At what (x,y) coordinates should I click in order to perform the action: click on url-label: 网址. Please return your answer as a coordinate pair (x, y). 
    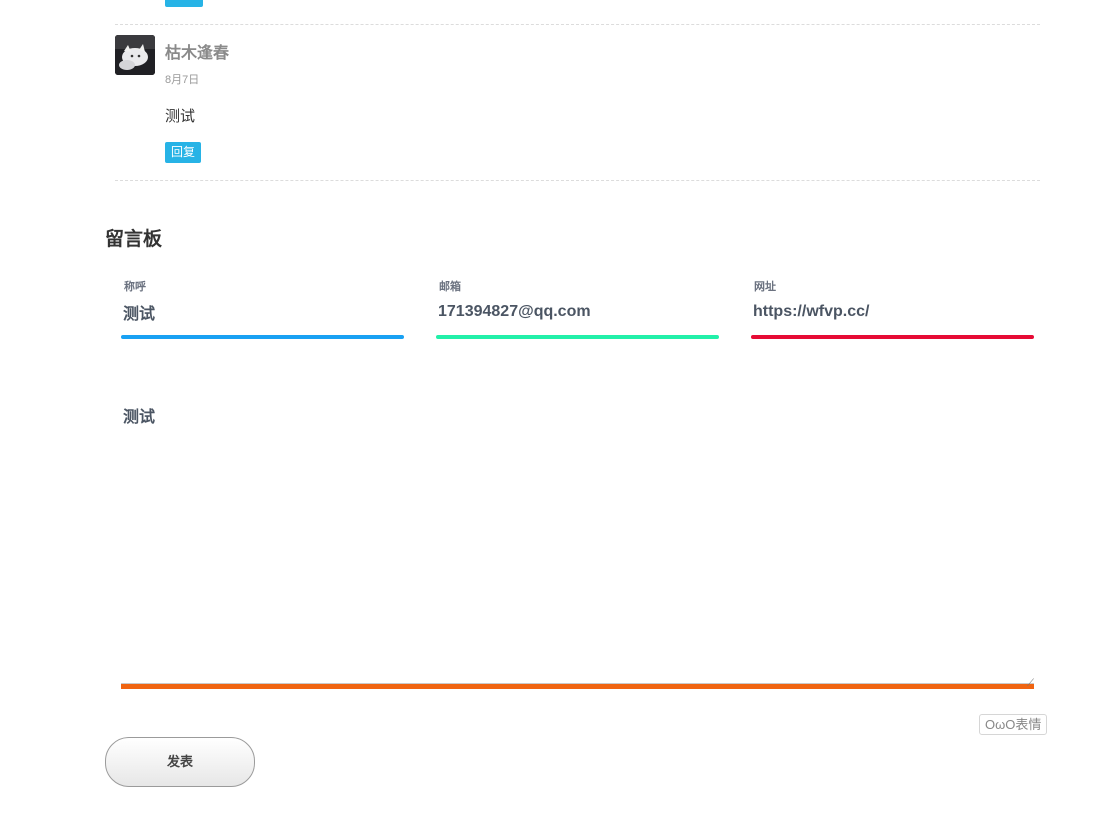
    Looking at the image, I should click on (765, 287).